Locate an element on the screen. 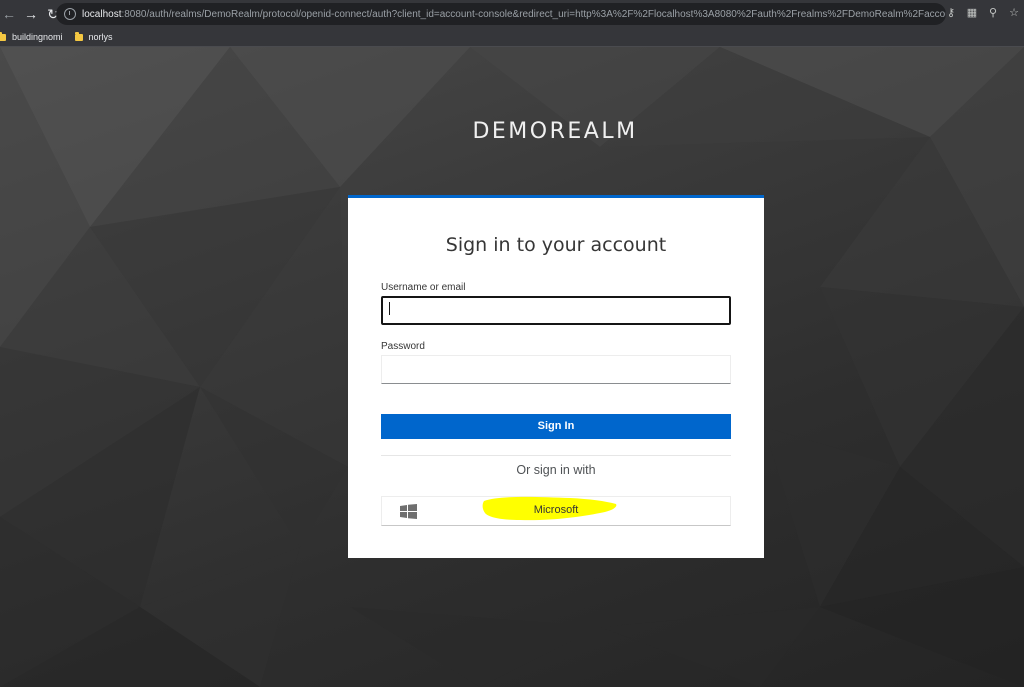 Image resolution: width=1024 pixels, height=687 pixels. password-label: Password is located at coordinates (403, 346).